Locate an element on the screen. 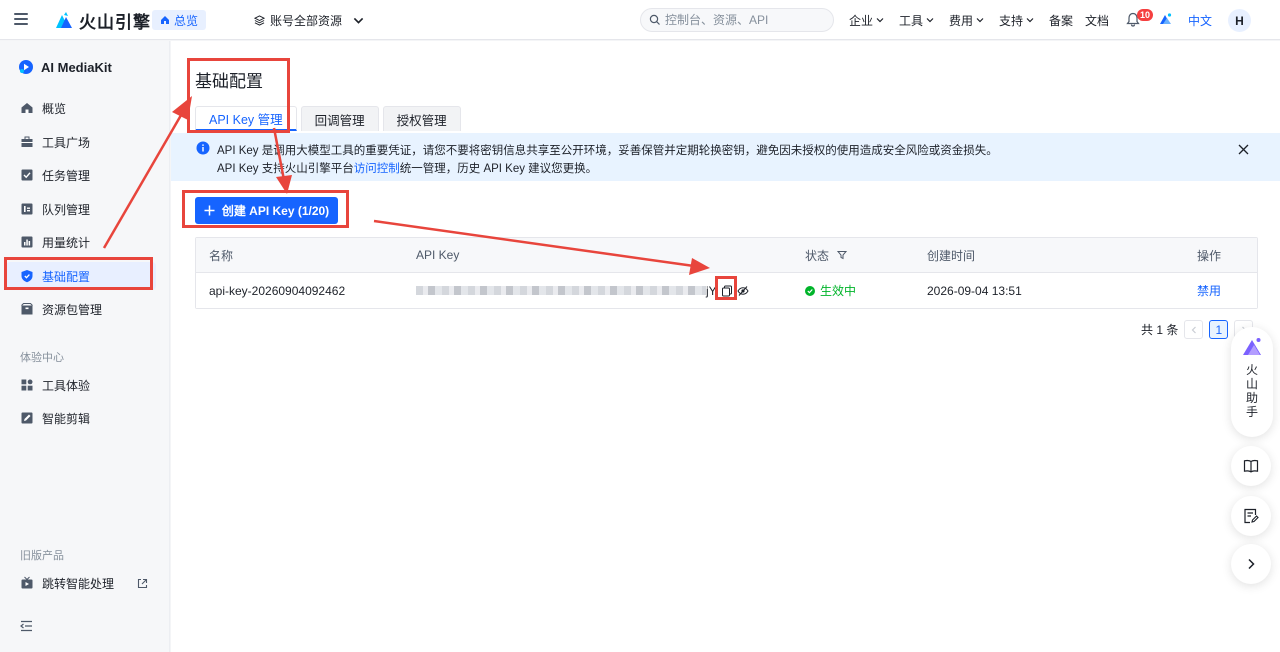 This screenshot has height=652, width=1280. sidebar-item-packages: 资源包管理 is located at coordinates (81, 309).